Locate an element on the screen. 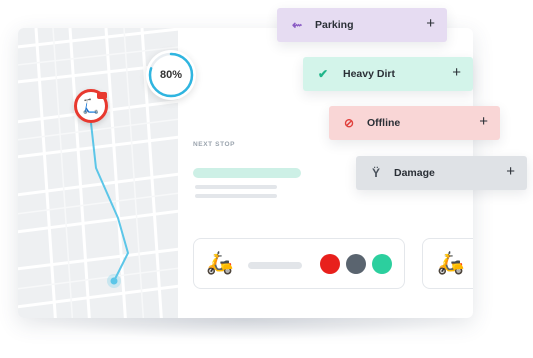 The image size is (533, 358). scooter-icon: 🛴 is located at coordinates (91, 106).